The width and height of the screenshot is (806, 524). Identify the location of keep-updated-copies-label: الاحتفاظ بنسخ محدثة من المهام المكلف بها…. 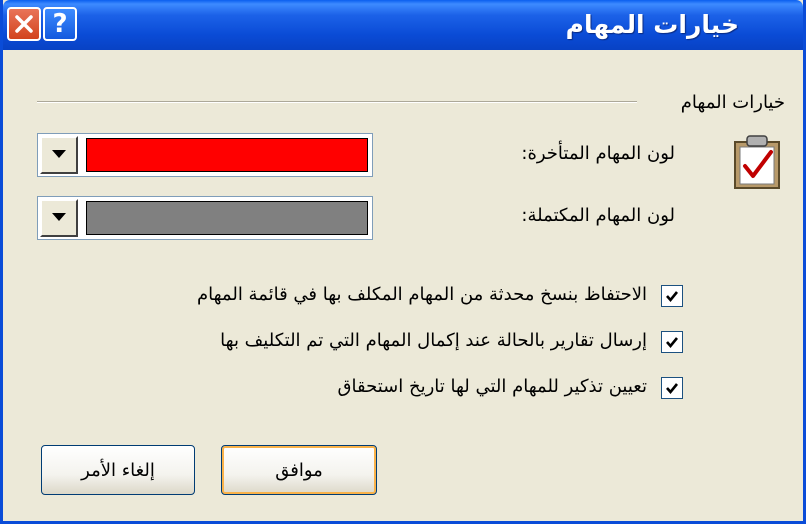
(422, 294).